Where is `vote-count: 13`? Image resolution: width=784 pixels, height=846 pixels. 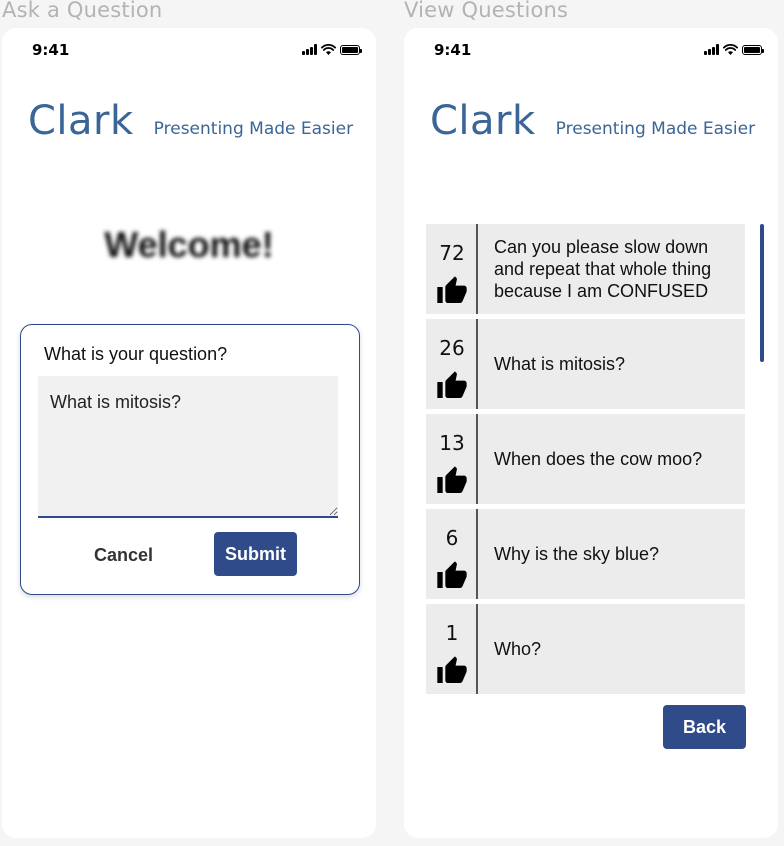
vote-count: 13 is located at coordinates (452, 443).